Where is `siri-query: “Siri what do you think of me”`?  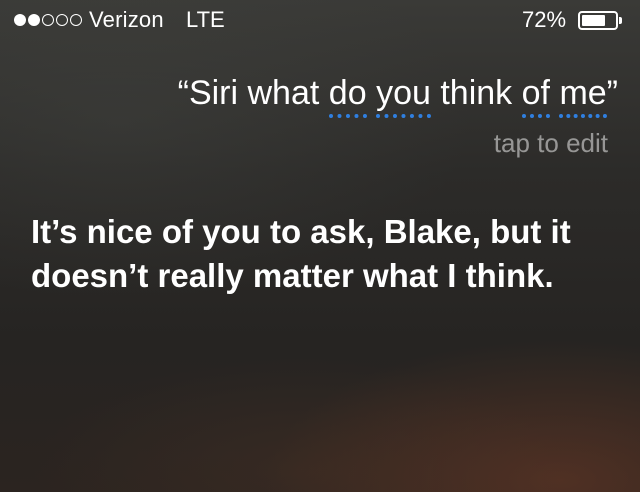 siri-query: “Siri what do you think of me” is located at coordinates (397, 95).